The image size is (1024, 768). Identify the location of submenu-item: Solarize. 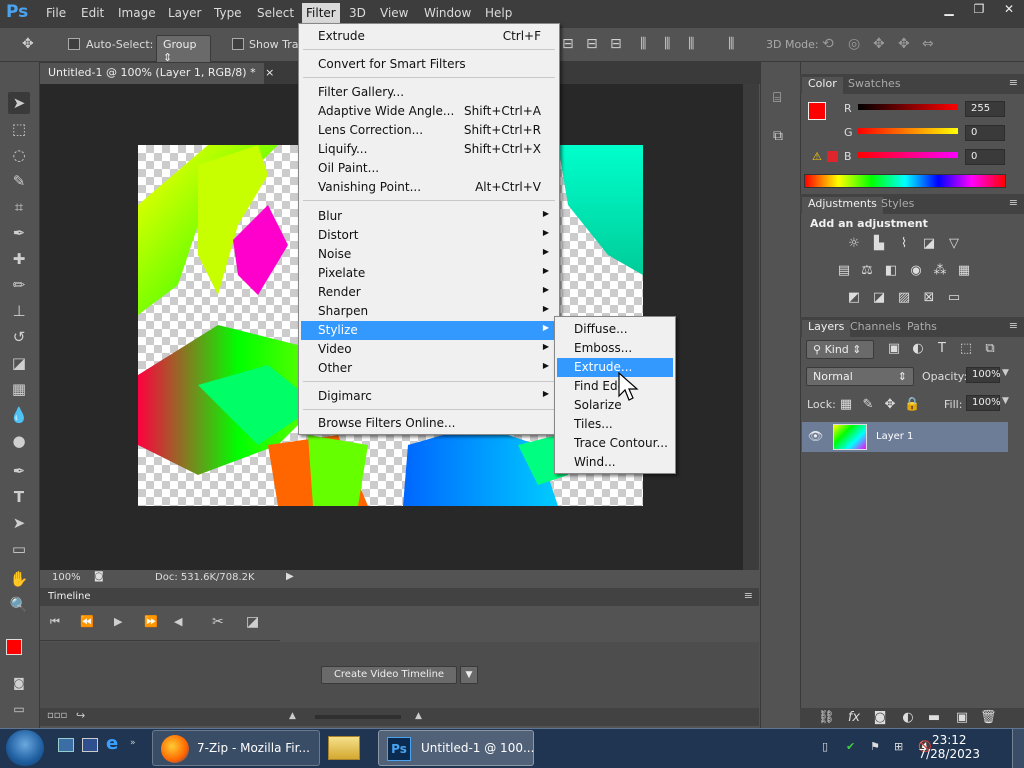
(615, 405).